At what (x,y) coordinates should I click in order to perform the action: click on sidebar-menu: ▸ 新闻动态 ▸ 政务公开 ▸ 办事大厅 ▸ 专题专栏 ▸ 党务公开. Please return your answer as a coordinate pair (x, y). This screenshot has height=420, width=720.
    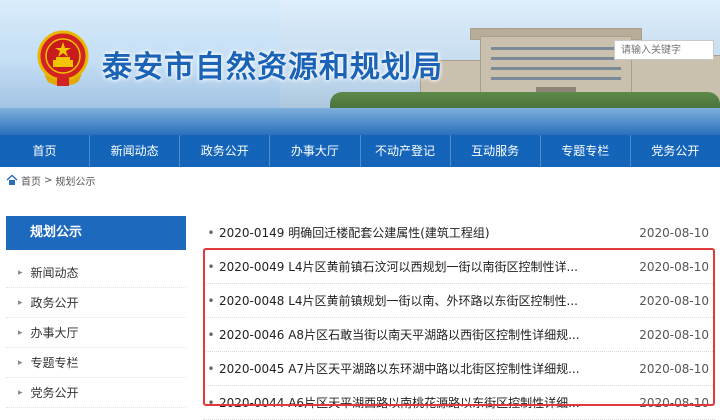
    Looking at the image, I should click on (96, 333).